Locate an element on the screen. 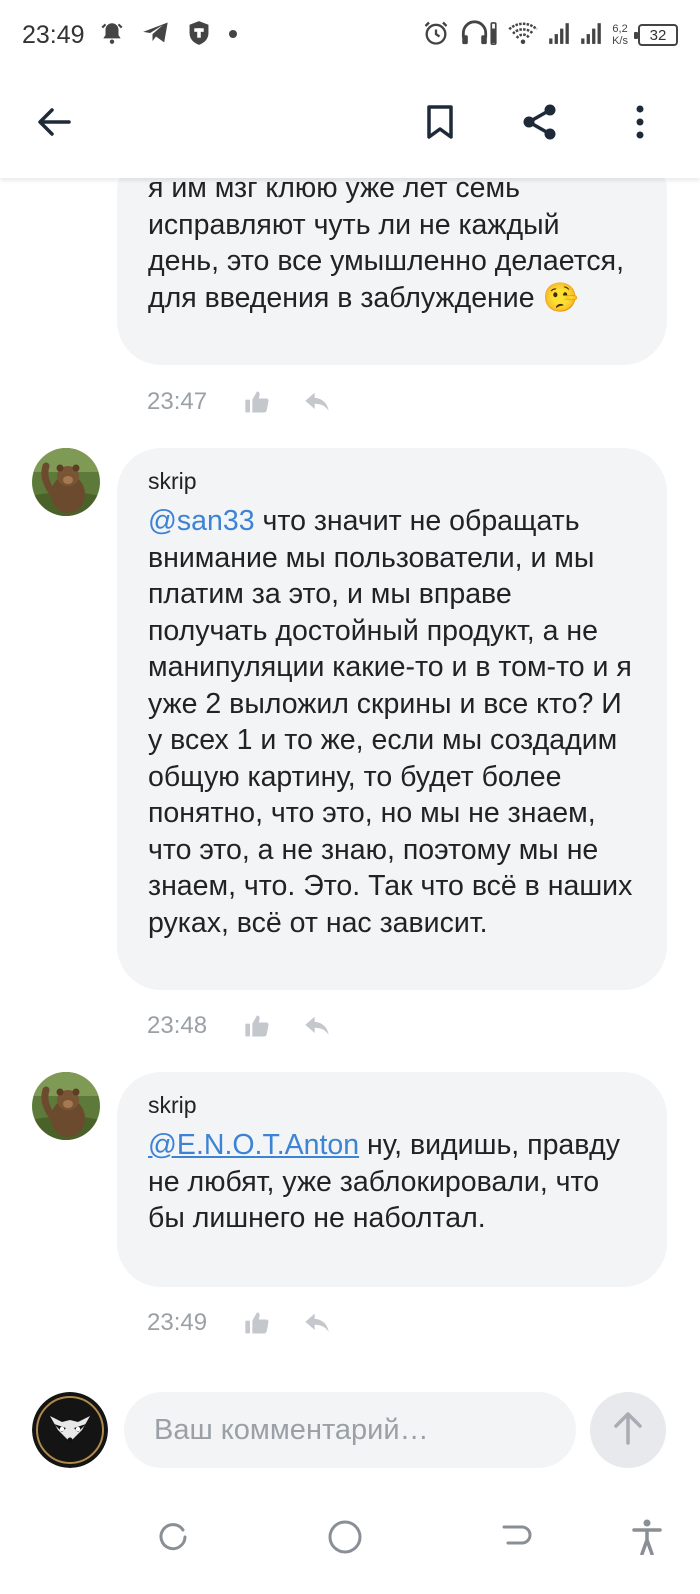 The width and height of the screenshot is (700, 1594). bookmark-button is located at coordinates (440, 124).